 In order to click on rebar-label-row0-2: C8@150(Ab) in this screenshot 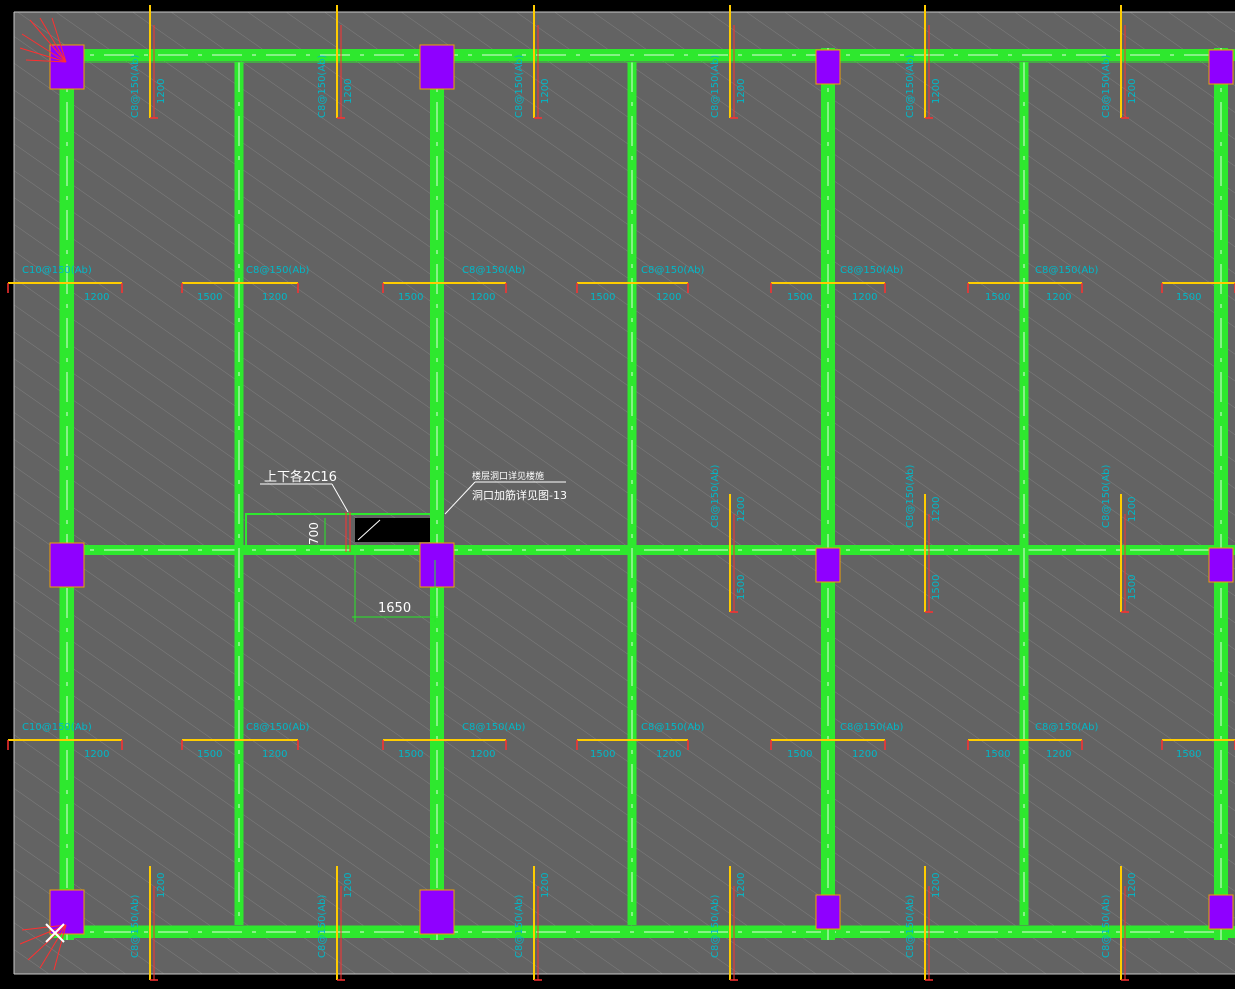, I will do `click(673, 270)`.